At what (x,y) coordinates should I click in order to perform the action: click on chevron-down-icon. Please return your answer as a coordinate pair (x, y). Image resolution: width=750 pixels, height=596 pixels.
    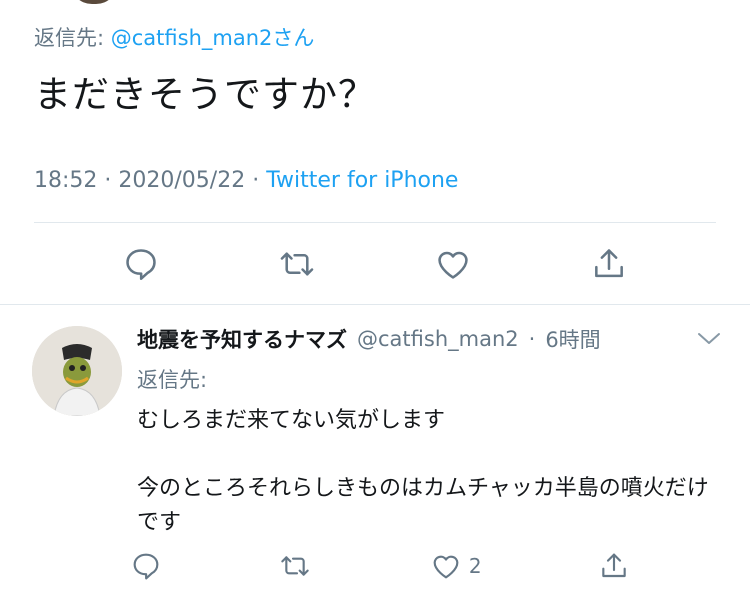
    Looking at the image, I should click on (709, 338).